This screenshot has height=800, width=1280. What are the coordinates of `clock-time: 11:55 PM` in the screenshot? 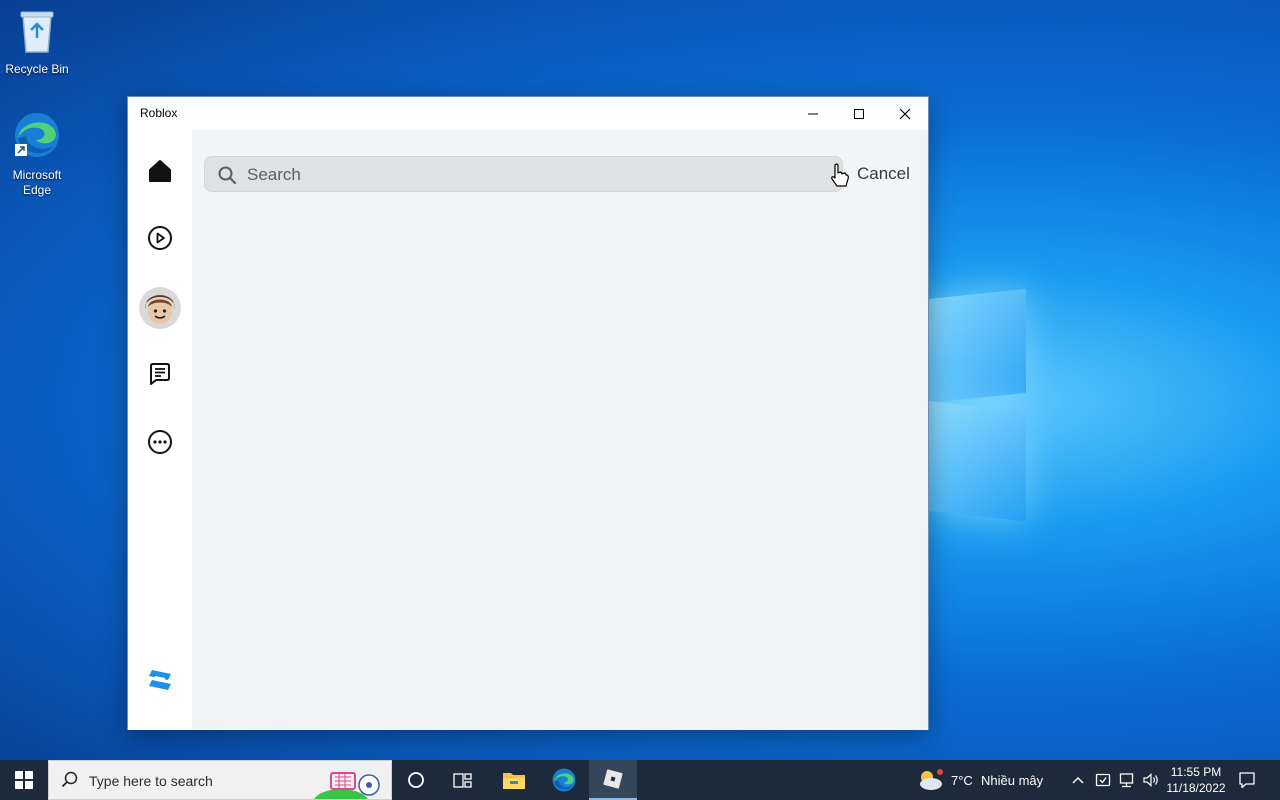 It's located at (1196, 772).